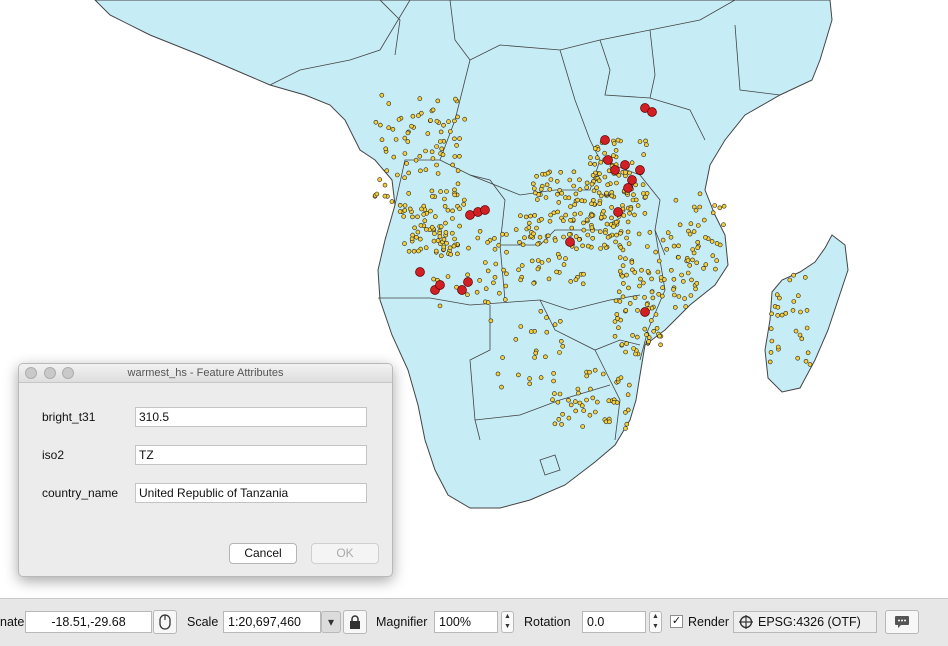 This screenshot has height=646, width=948. What do you see at coordinates (251, 417) in the screenshot?
I see `bright-t31-input: 310.5` at bounding box center [251, 417].